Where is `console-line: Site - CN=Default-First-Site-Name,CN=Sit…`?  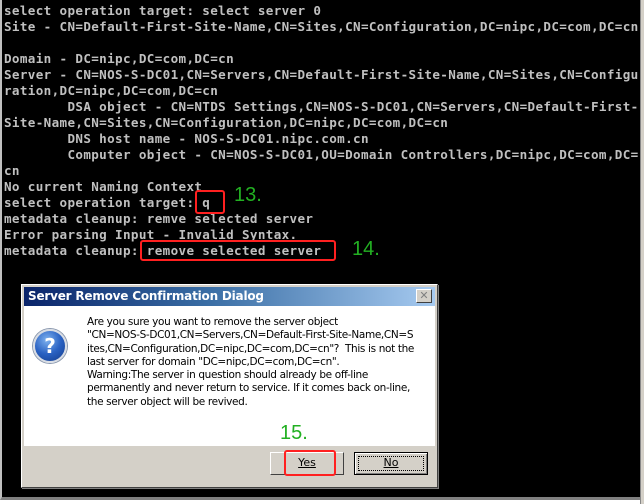
console-line: Site - CN=Default-First-Site-Name,CN=Sit… is located at coordinates (321, 26).